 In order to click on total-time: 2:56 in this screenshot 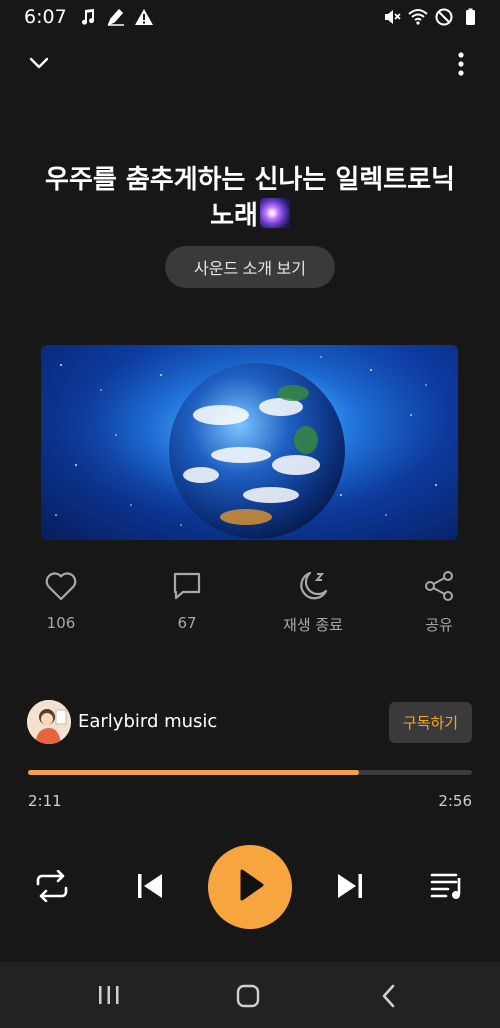, I will do `click(455, 801)`.